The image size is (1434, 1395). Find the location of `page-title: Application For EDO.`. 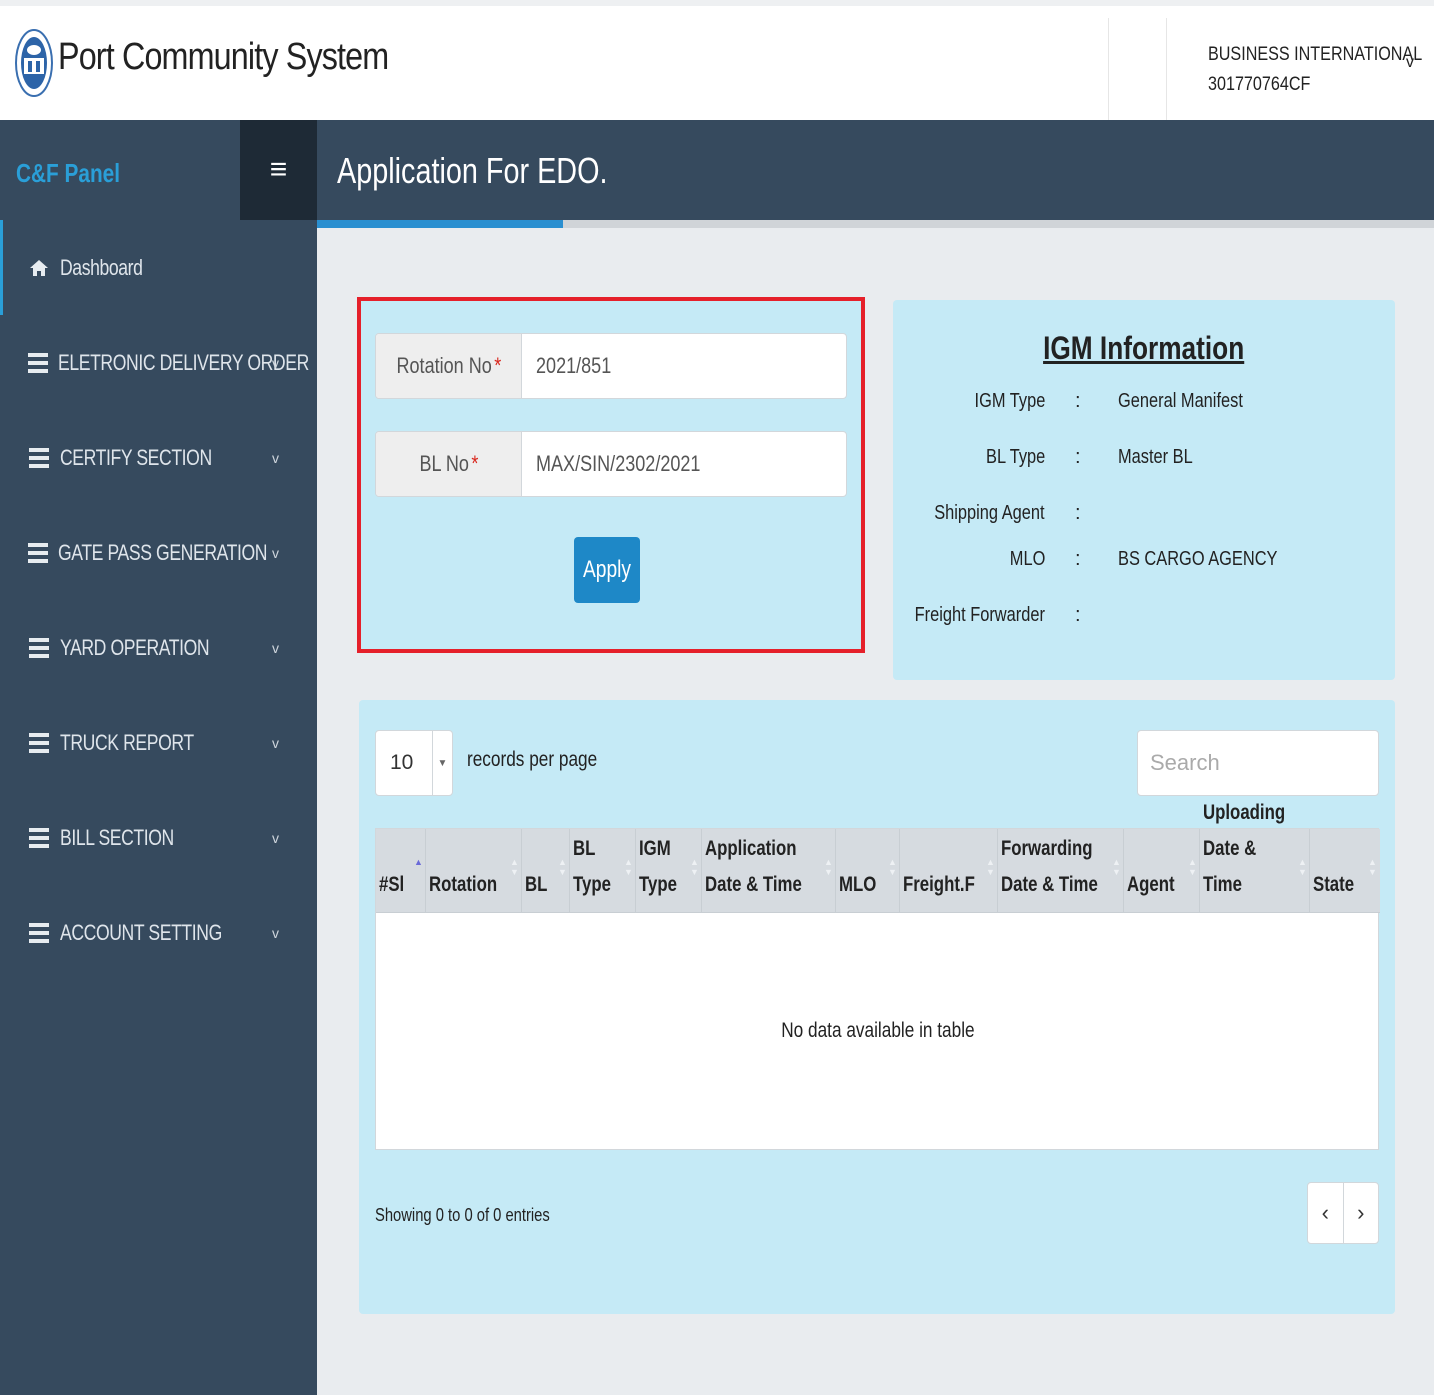

page-title: Application For EDO. is located at coordinates (472, 170).